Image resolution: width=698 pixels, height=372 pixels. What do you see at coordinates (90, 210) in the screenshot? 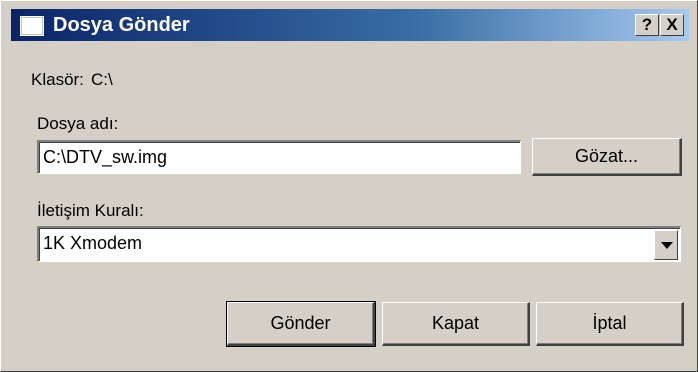
I see `protocol-label: İletişim Kuralı:` at bounding box center [90, 210].